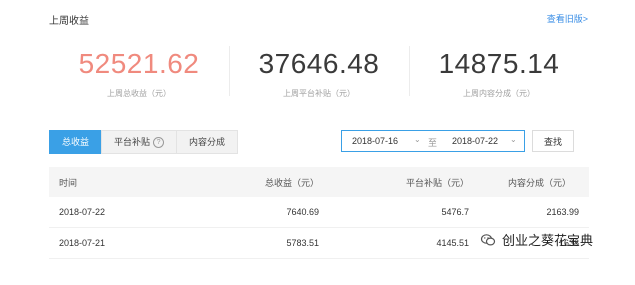 The image size is (635, 285). I want to click on tab-content-share: 内容分成, so click(207, 142).